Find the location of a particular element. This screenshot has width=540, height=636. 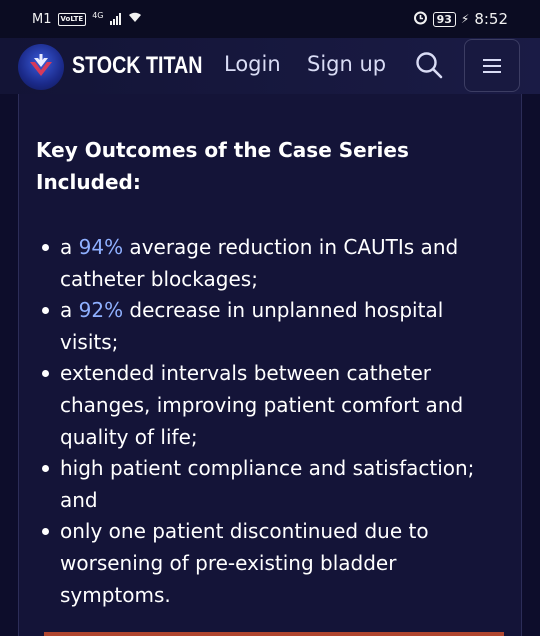

logo-mark-icon is located at coordinates (41, 65).